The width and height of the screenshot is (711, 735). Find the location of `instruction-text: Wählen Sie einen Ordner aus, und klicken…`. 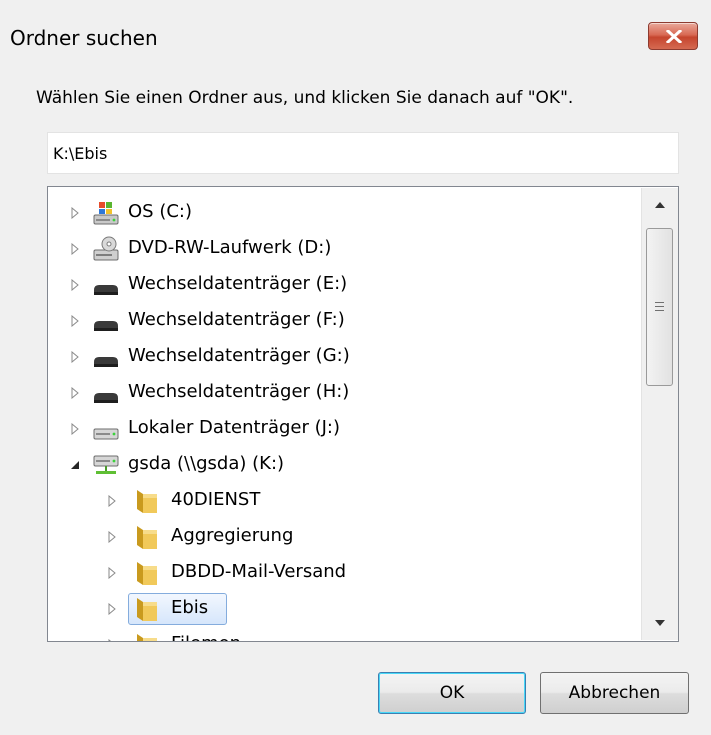

instruction-text: Wählen Sie einen Ordner aus, und klicken… is located at coordinates (305, 98).